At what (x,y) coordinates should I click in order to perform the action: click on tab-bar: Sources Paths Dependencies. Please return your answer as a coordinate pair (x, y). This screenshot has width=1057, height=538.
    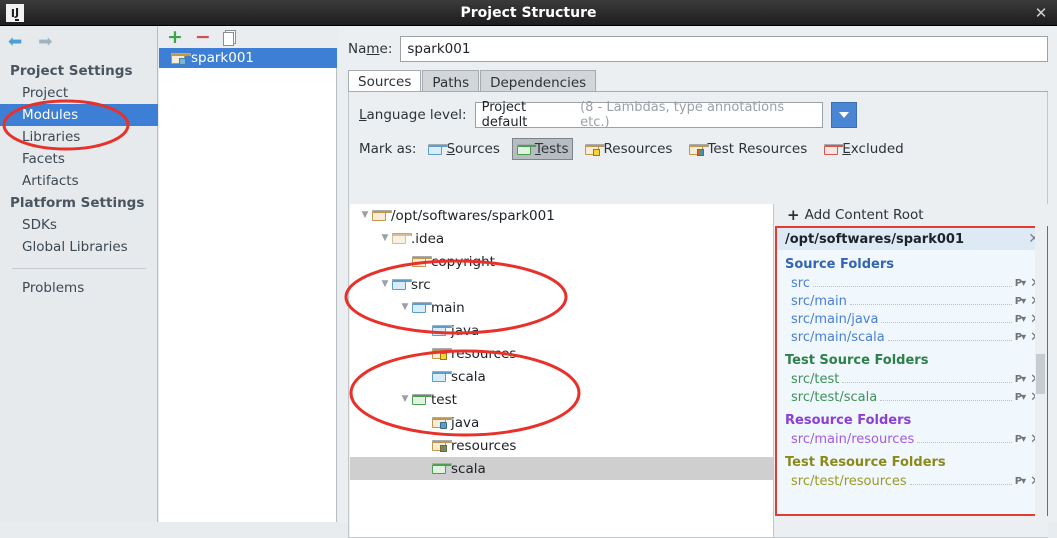
    Looking at the image, I should click on (472, 81).